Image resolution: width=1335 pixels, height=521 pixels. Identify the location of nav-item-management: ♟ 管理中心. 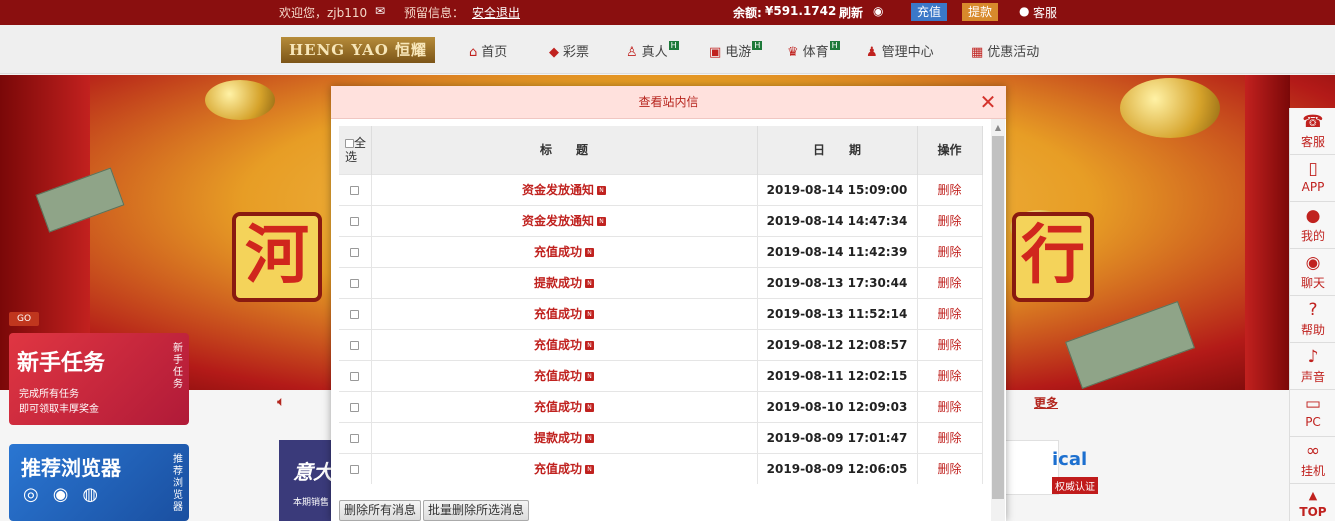
(900, 50).